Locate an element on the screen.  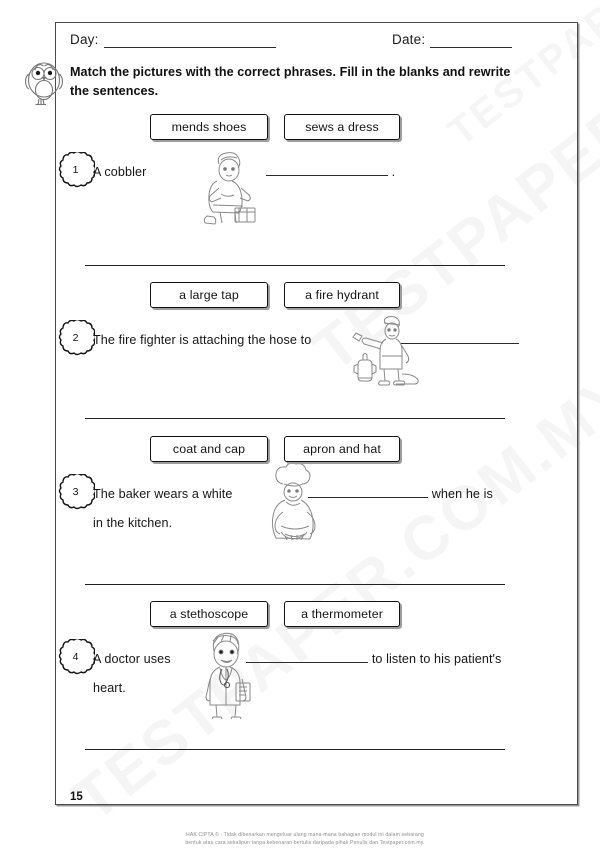
fire-fighter-with-hydrant-image is located at coordinates (389, 351).